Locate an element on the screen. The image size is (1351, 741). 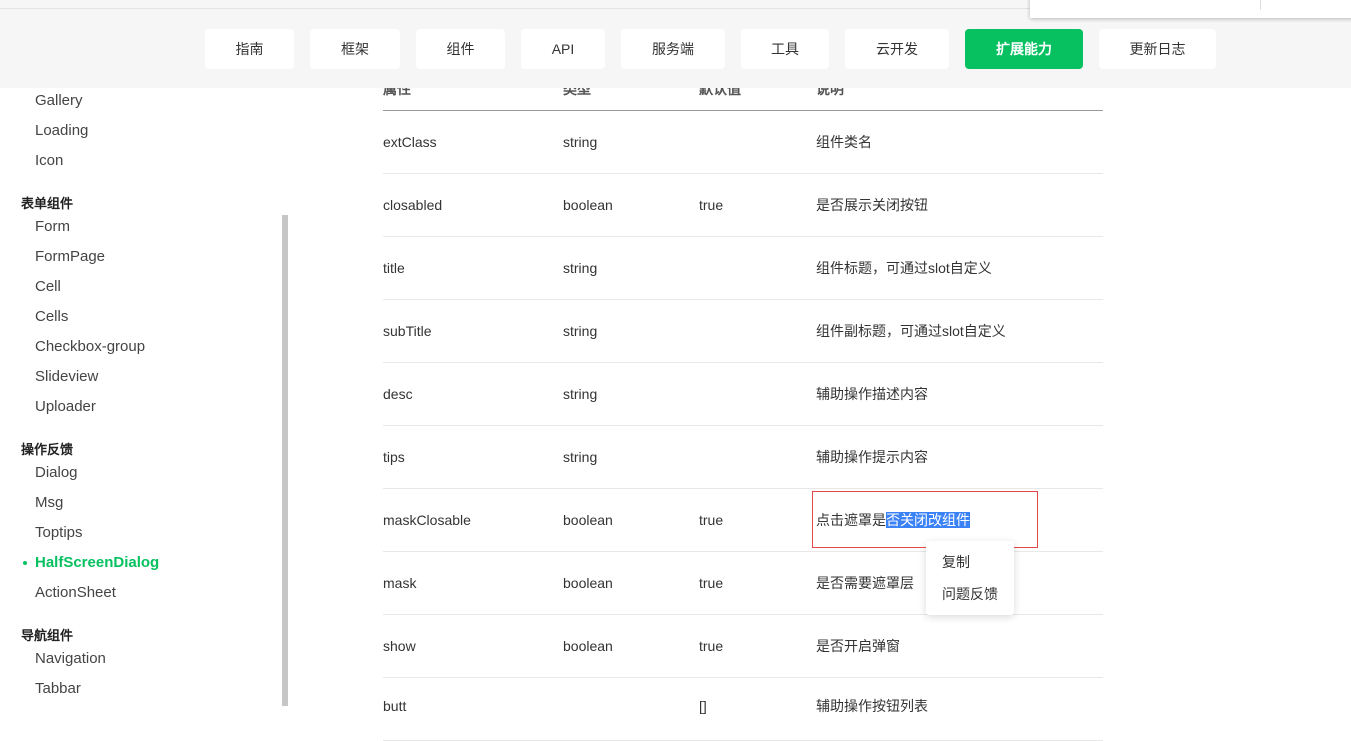
sidebar-item-dialog: Dialog is located at coordinates (56, 472).